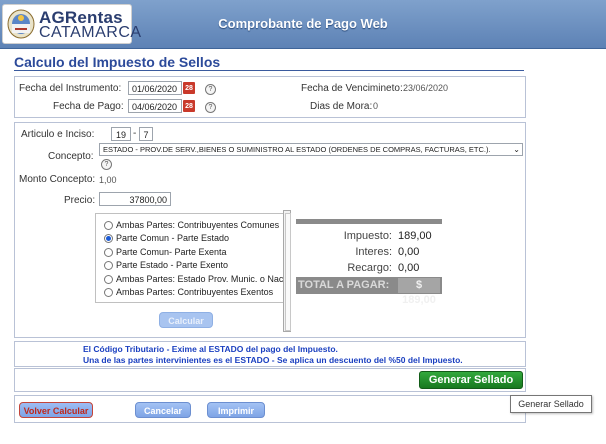 The image size is (606, 444). I want to click on cancelar-button: Cancelar, so click(163, 410).